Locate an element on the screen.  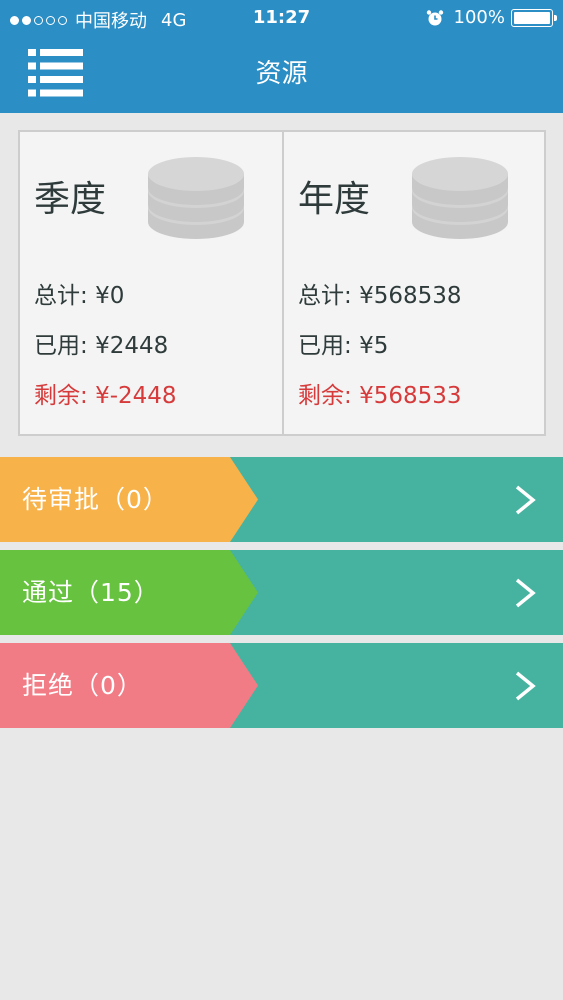
total-row: 总计: ¥568538 is located at coordinates (380, 293).